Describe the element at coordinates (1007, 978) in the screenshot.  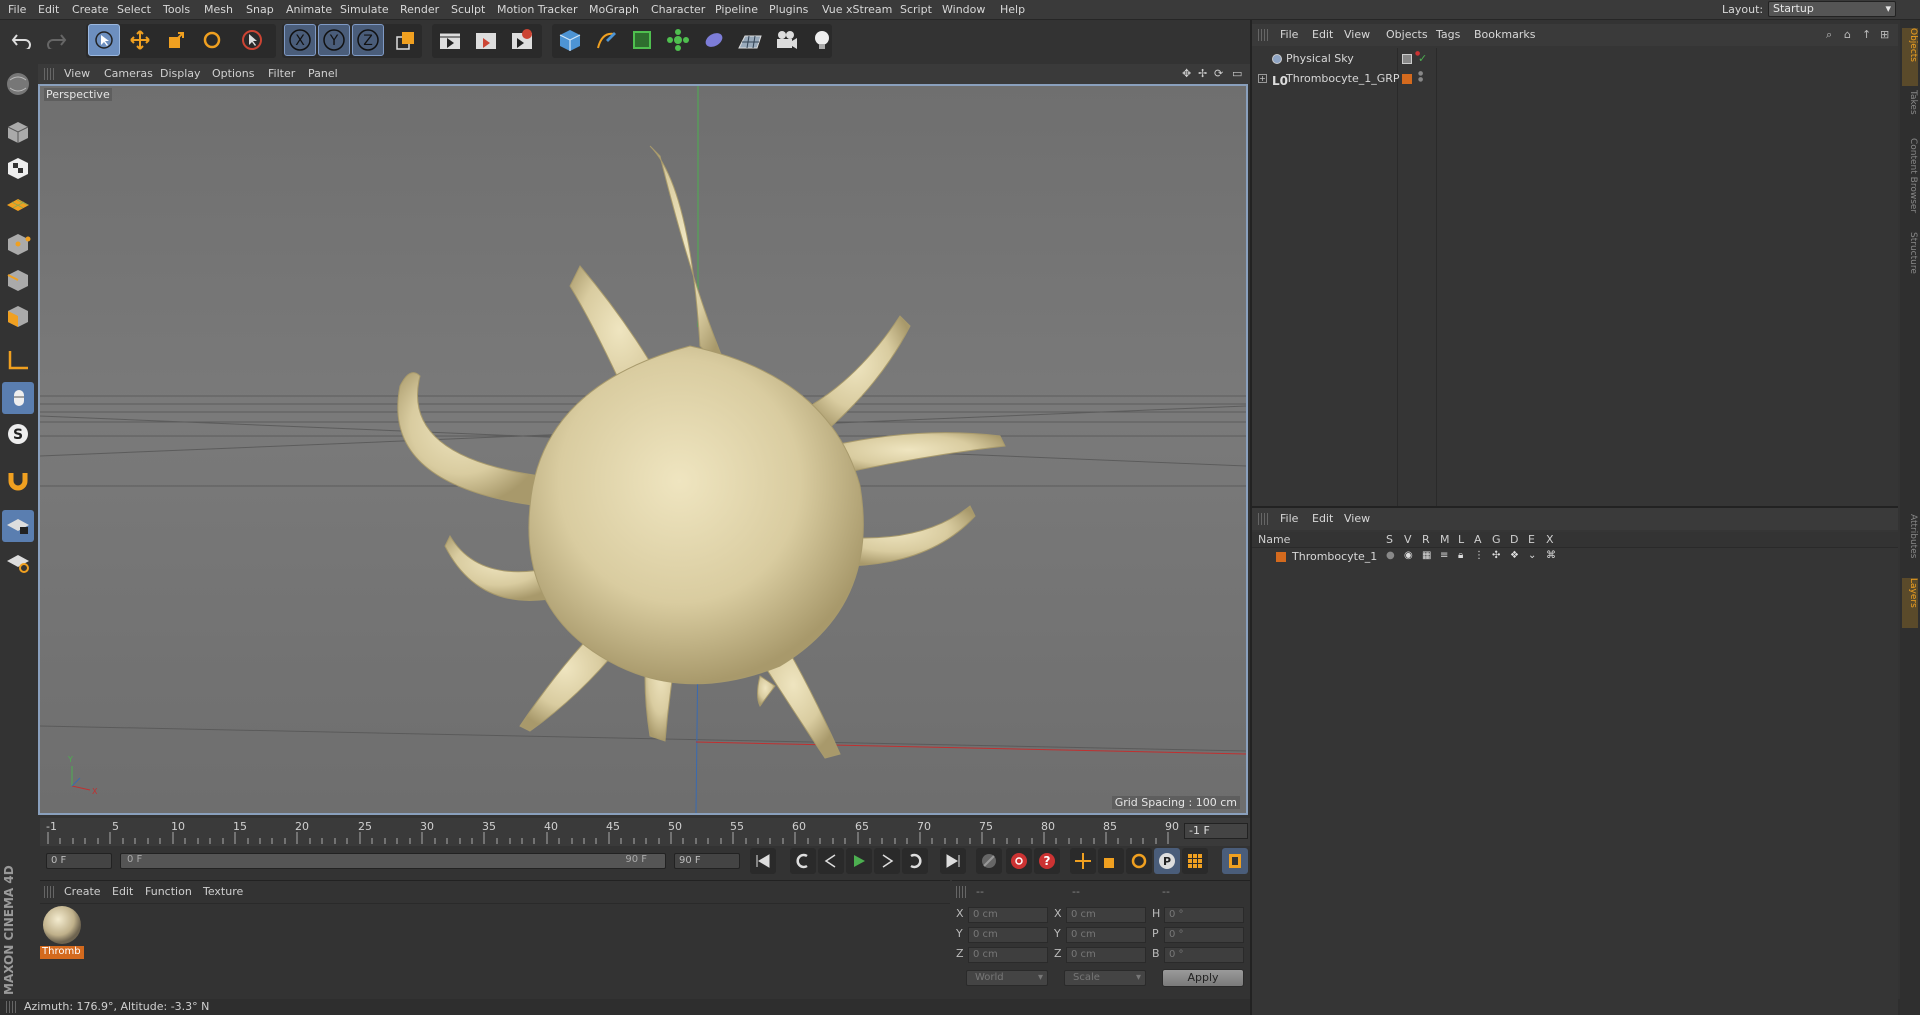
I see `world-select: World ▾` at that location.